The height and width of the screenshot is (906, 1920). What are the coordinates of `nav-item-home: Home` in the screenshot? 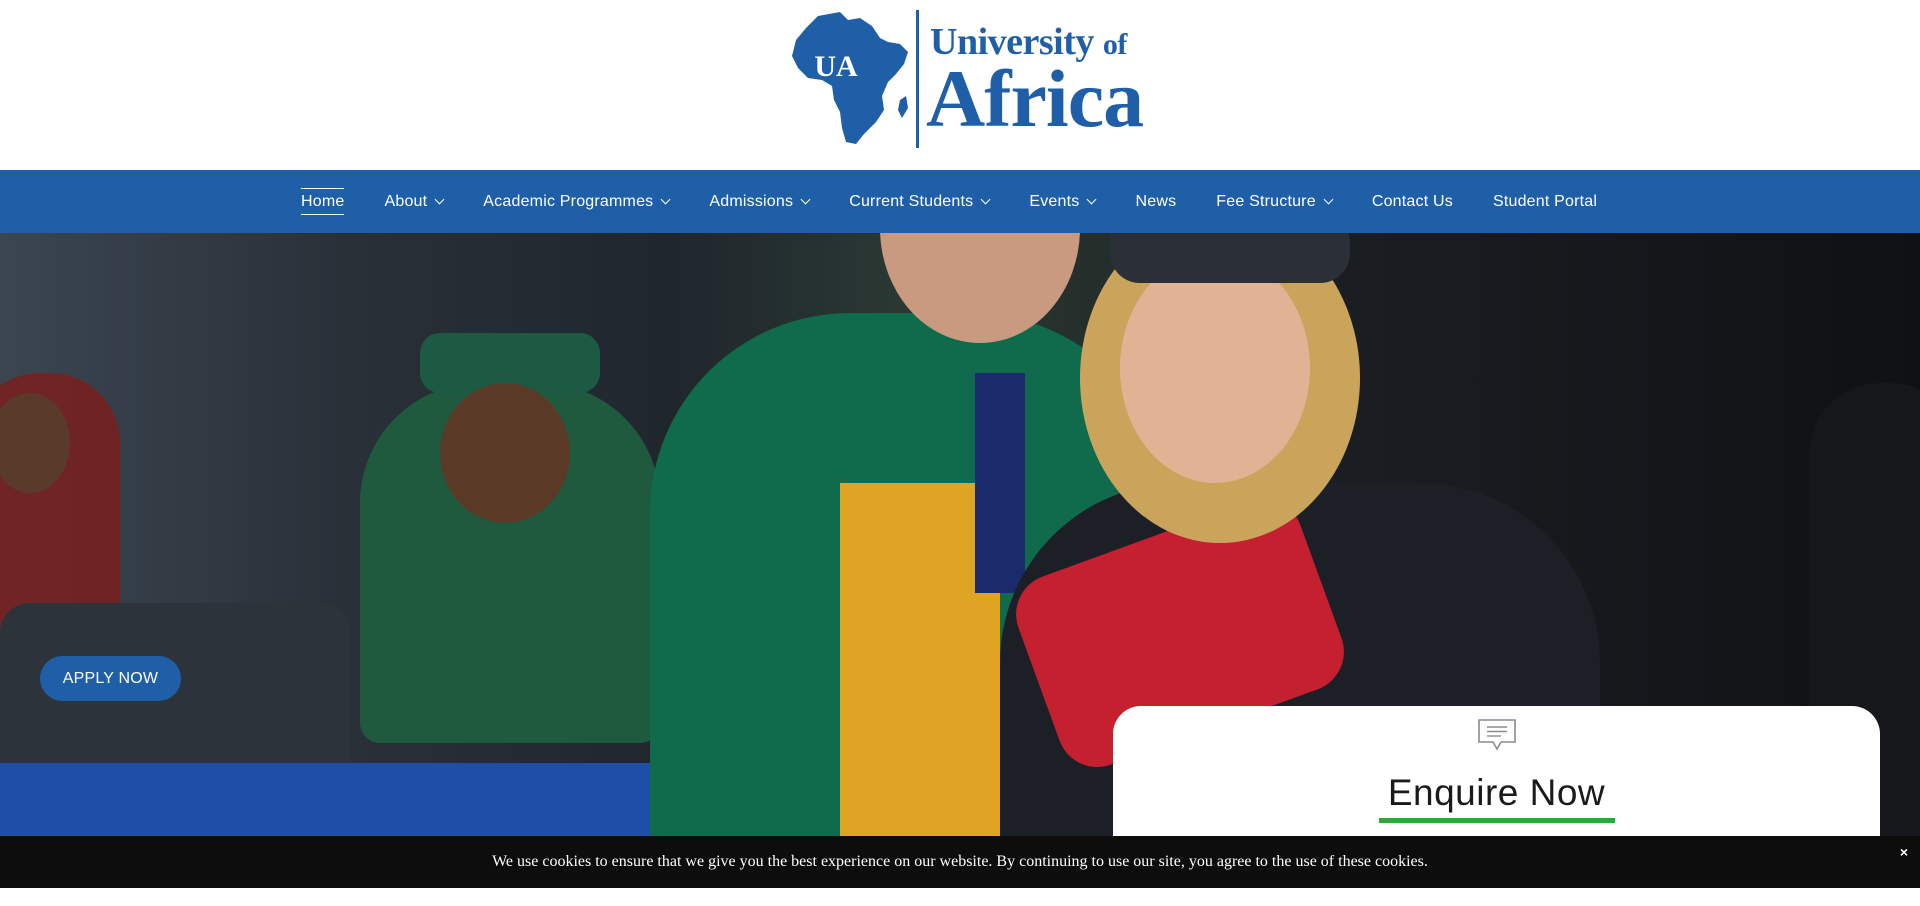 It's located at (323, 201).